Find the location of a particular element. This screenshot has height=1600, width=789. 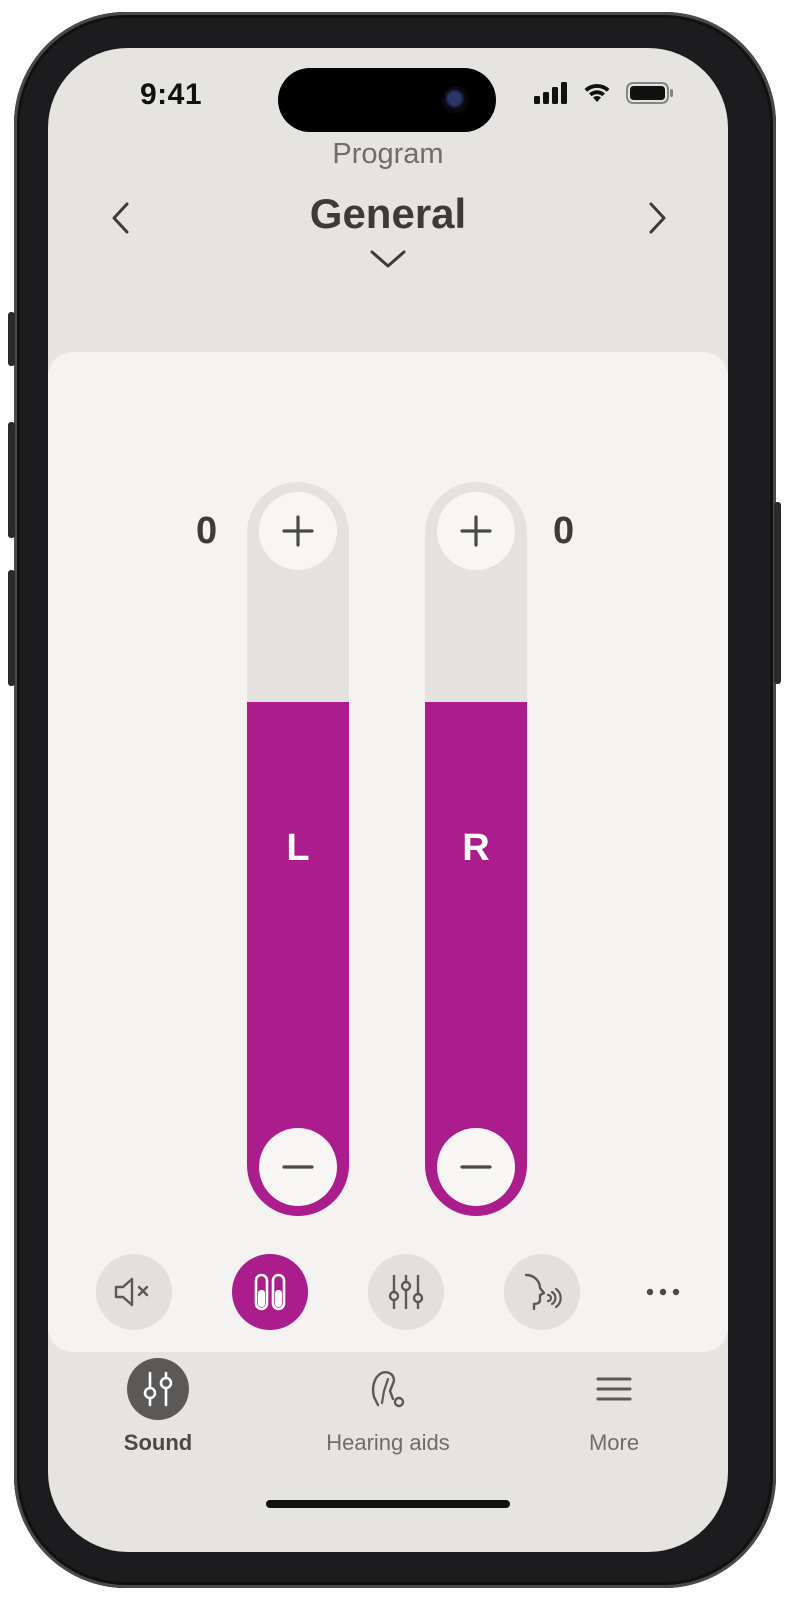

left-volume-slider: L is located at coordinates (298, 849).